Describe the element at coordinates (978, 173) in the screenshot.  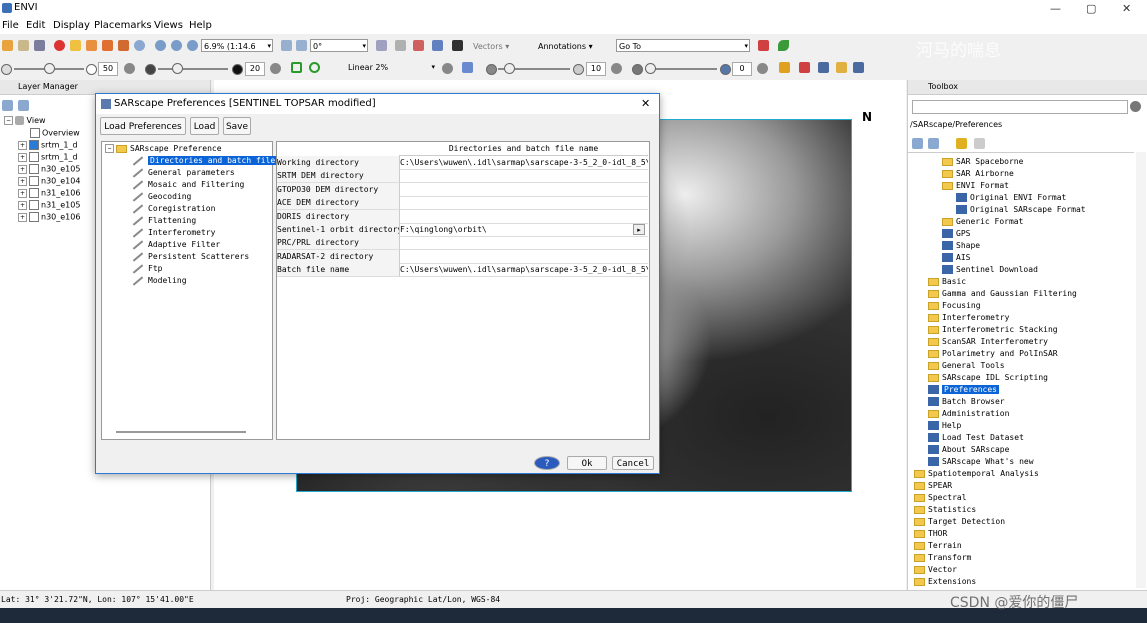
I see `toolbox-folder: SAR Airborne` at that location.